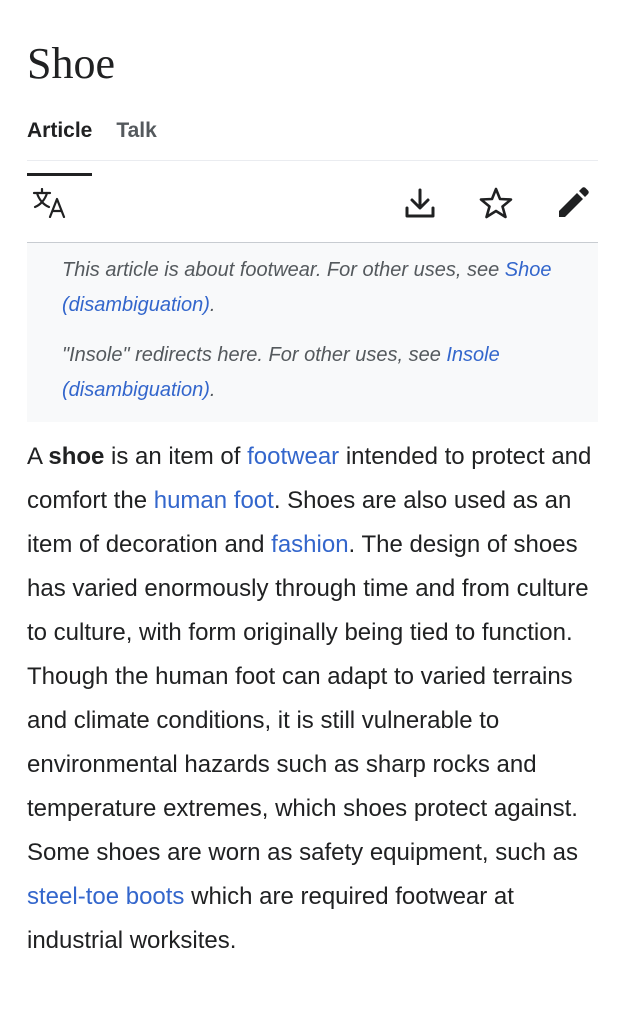  I want to click on page-title: Shoe, so click(71, 63).